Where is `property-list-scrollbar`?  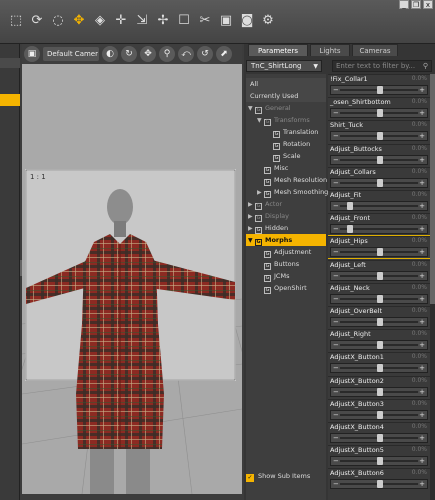 property-list-scrollbar is located at coordinates (432, 287).